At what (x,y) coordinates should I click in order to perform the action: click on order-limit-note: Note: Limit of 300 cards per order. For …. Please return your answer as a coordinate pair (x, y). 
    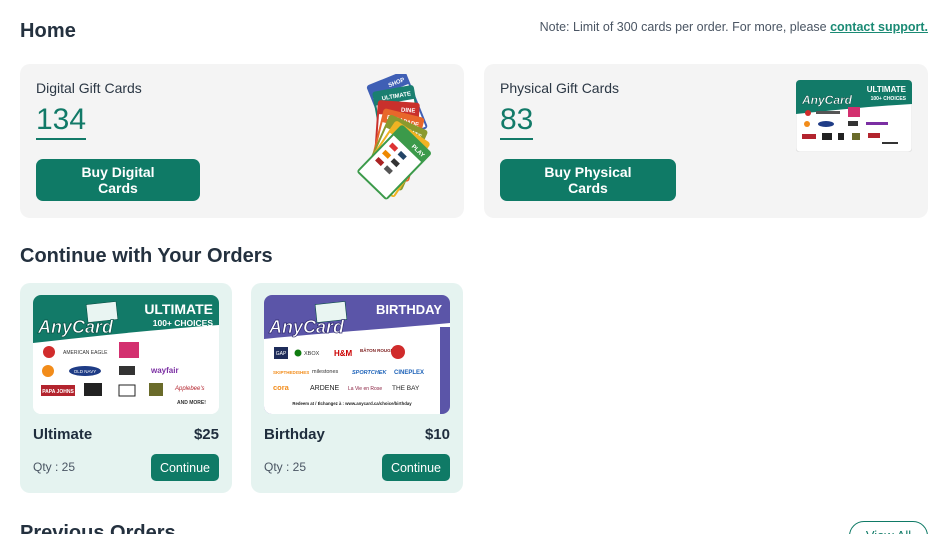
    Looking at the image, I should click on (734, 27).